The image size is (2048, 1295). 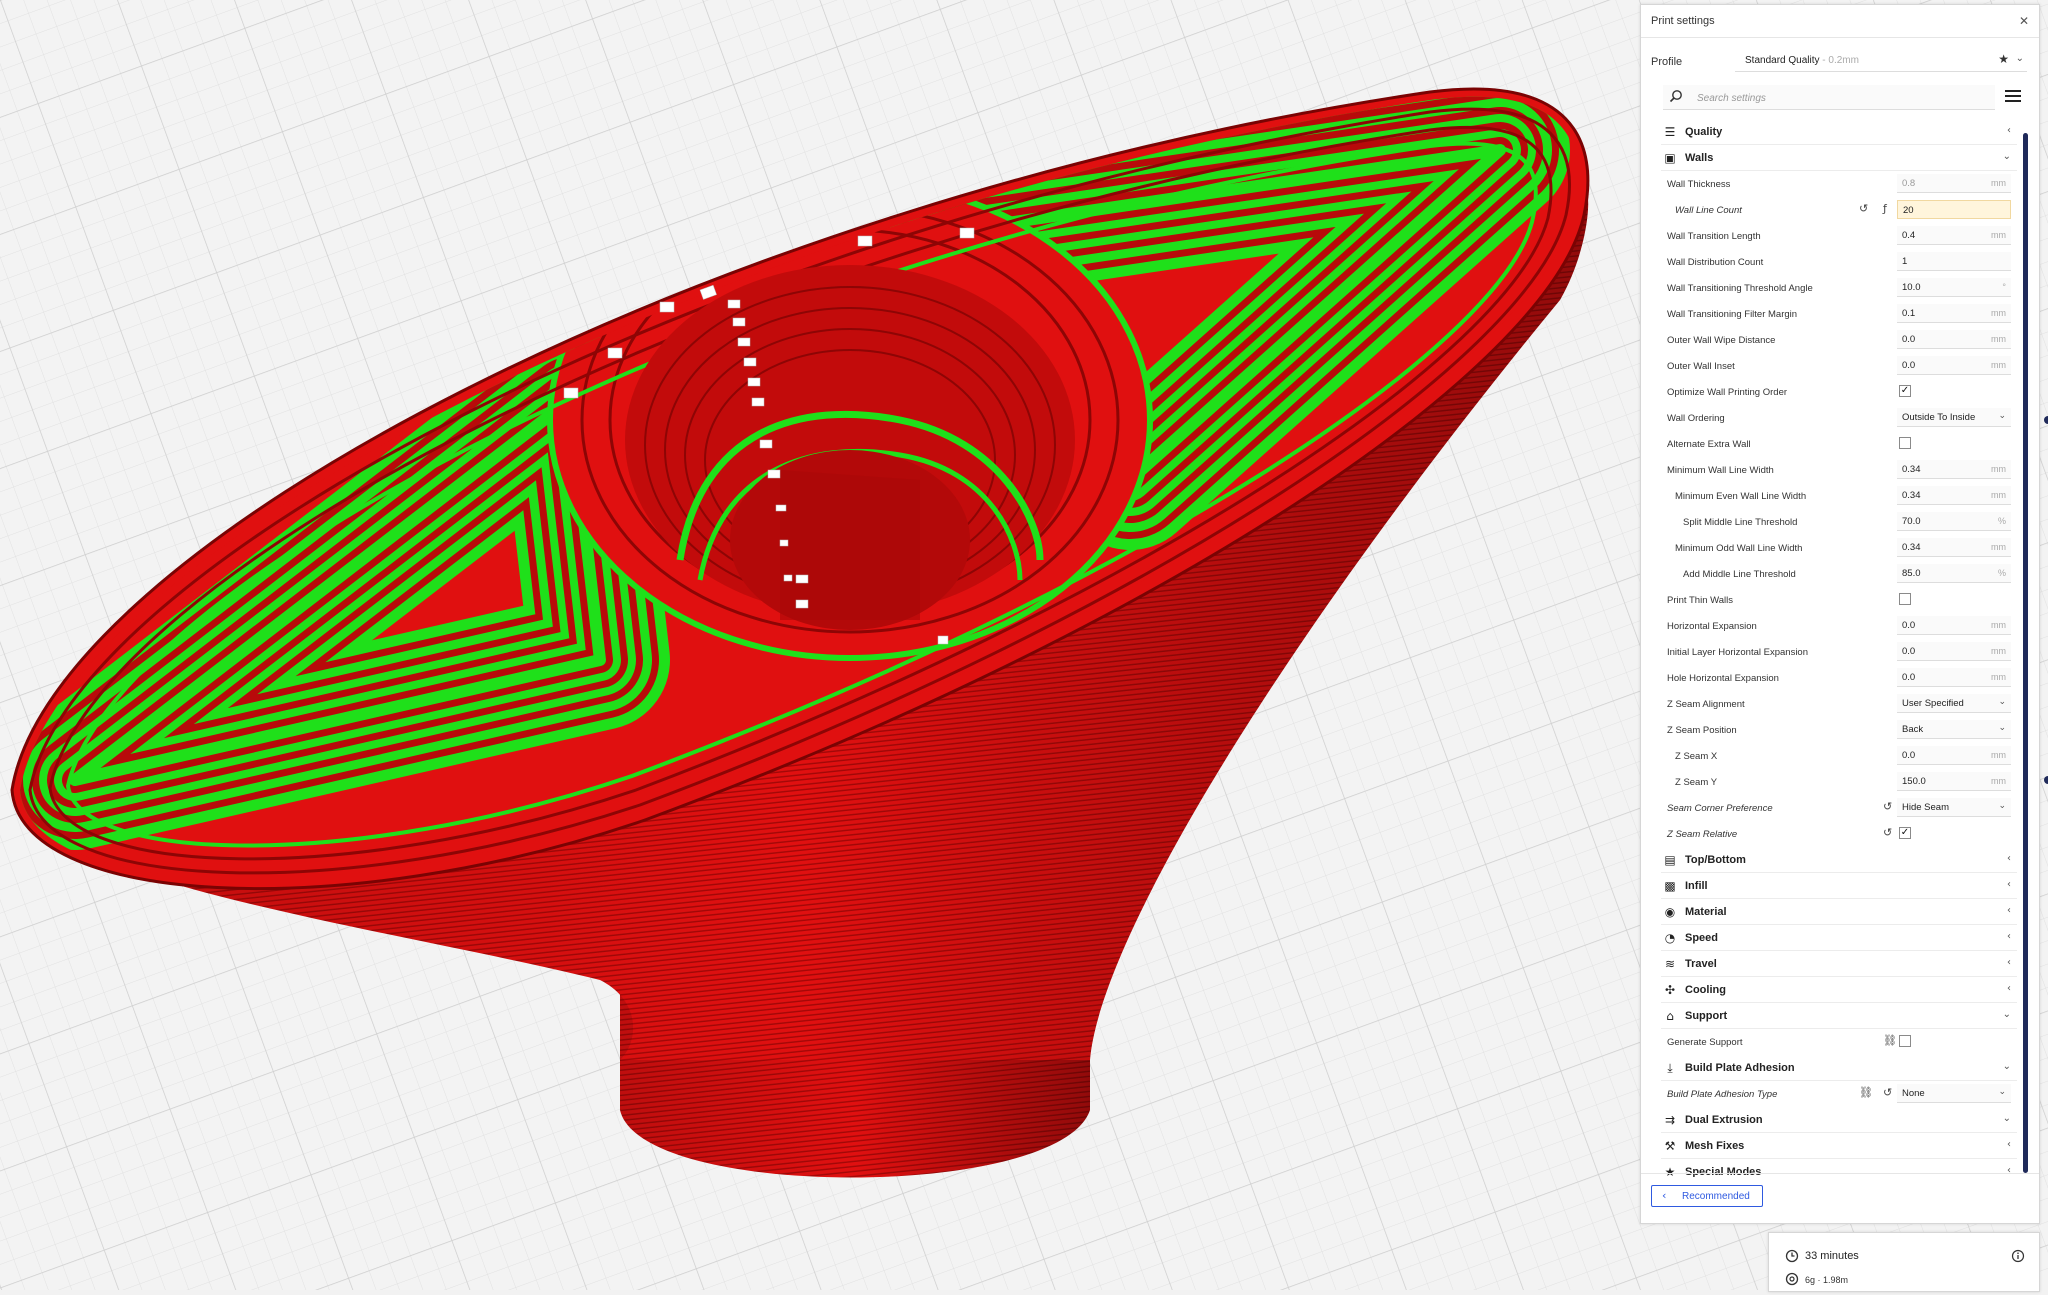 What do you see at coordinates (1954, 235) in the screenshot?
I see `wall-transition-length-input: 0.4 mm` at bounding box center [1954, 235].